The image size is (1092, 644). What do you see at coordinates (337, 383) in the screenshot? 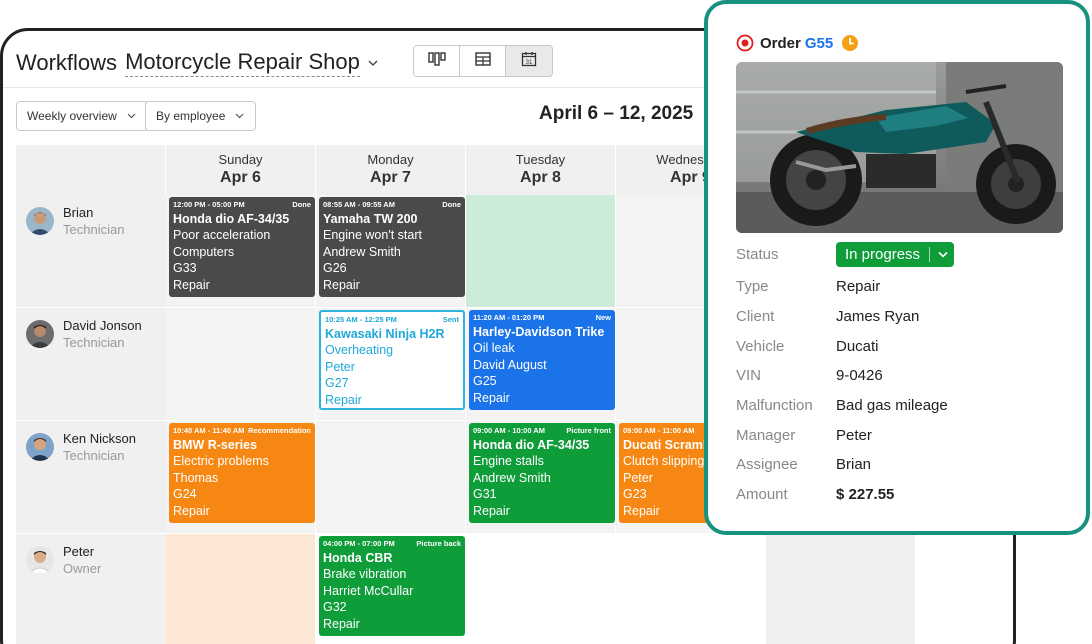
I see `card-order: G27` at bounding box center [337, 383].